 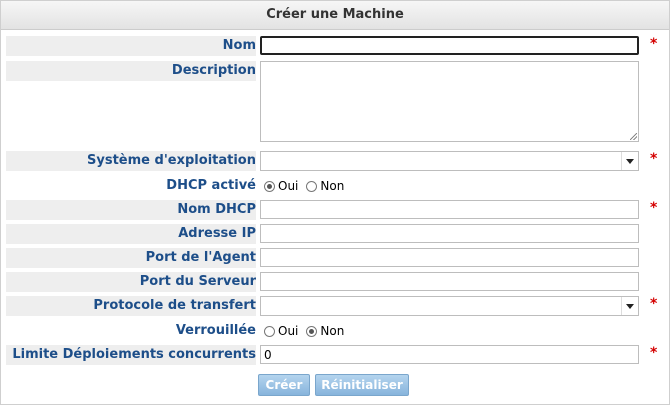 I want to click on ip-label: Adresse IP, so click(x=131, y=234).